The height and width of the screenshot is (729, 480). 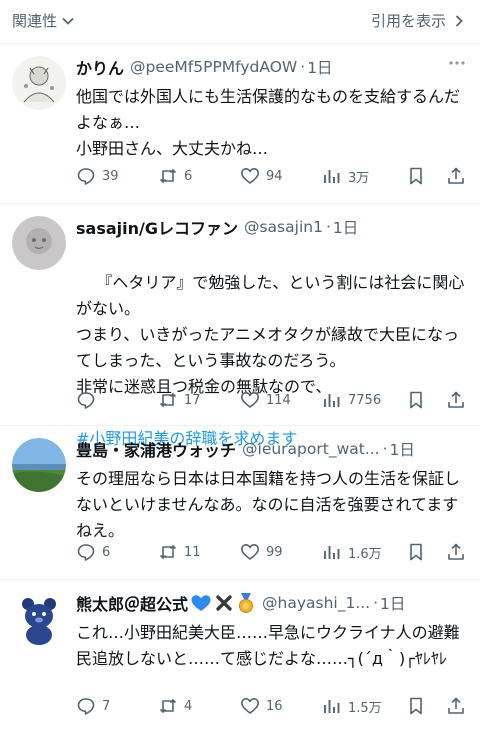 What do you see at coordinates (246, 603) in the screenshot?
I see `gold-medal-icon` at bounding box center [246, 603].